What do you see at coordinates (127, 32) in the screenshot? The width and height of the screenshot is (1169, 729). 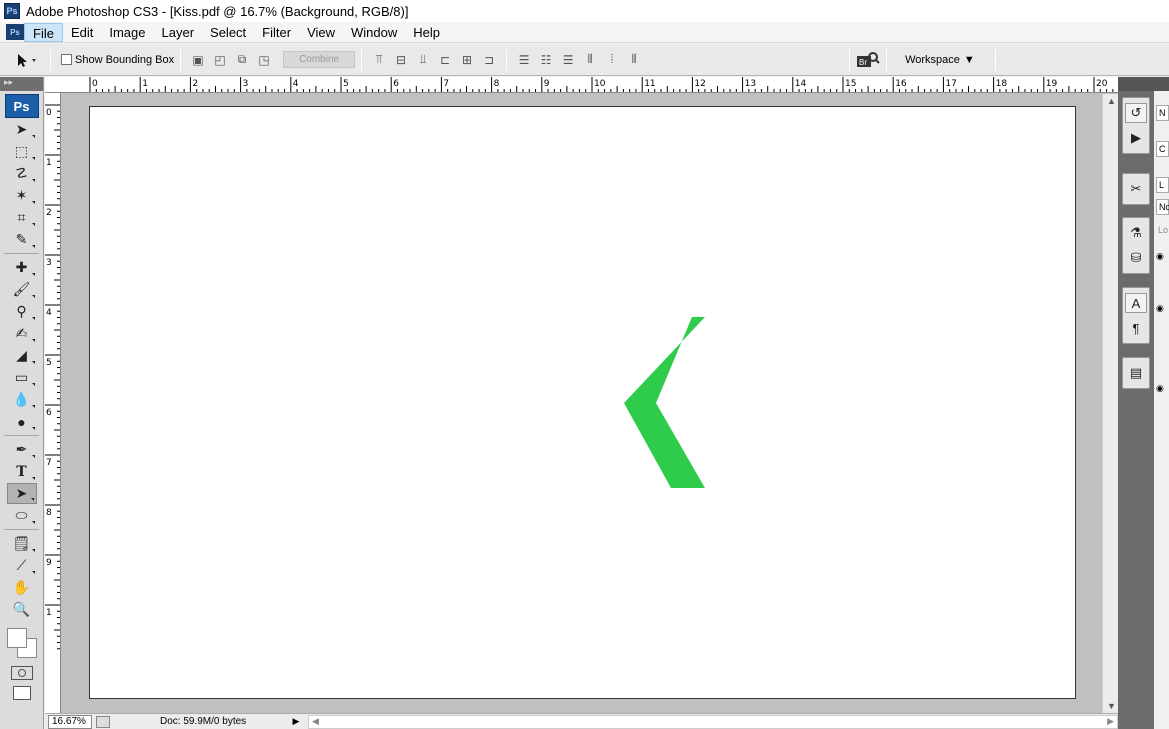 I see `menu-image: Image` at bounding box center [127, 32].